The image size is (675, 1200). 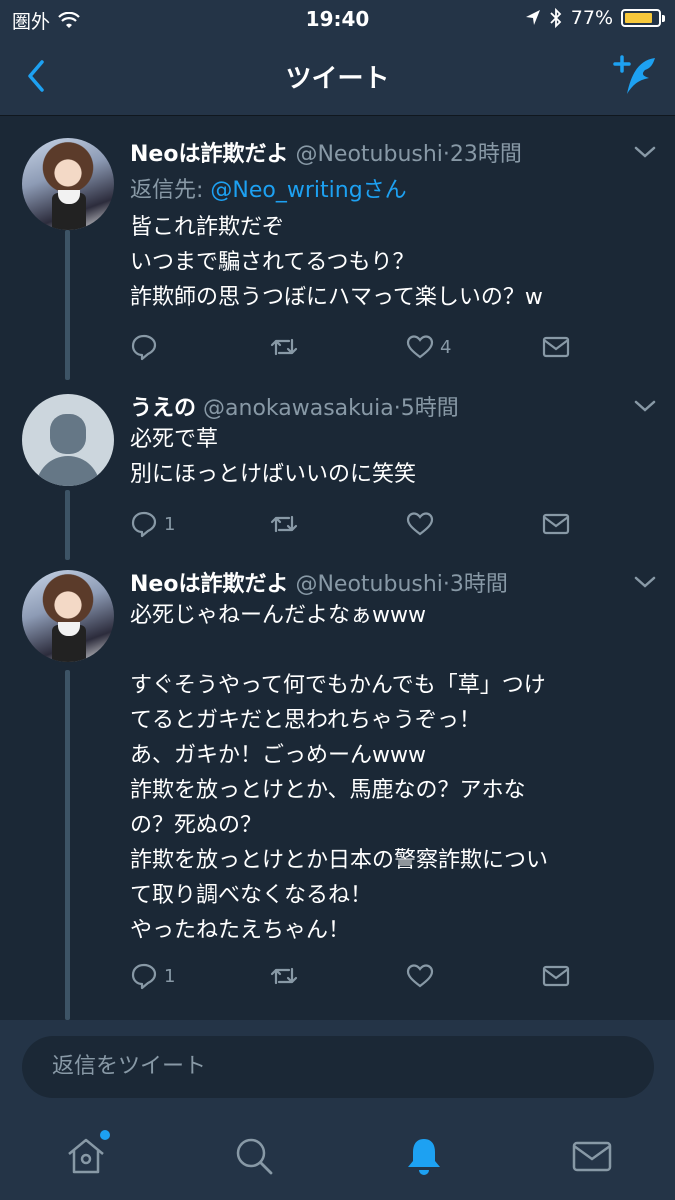 What do you see at coordinates (485, 154) in the screenshot?
I see `tweet-time: 23時間` at bounding box center [485, 154].